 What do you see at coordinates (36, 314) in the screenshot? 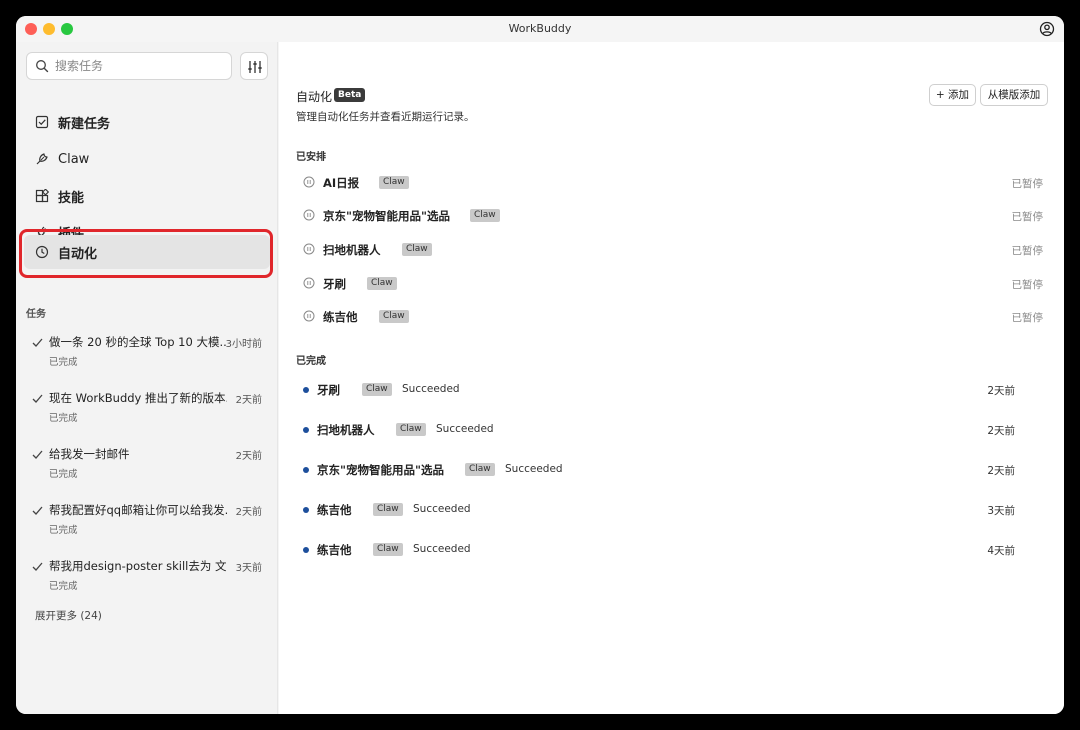
I see `tasks-section-label: 任务` at bounding box center [36, 314].